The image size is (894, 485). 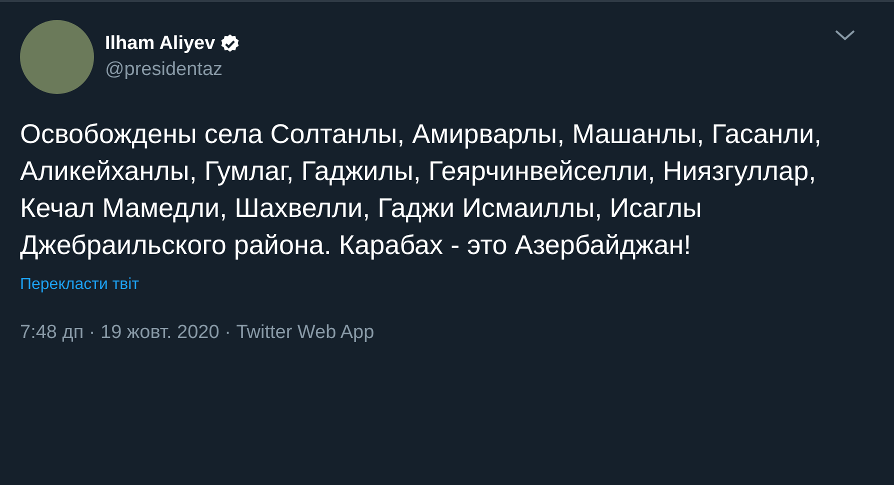 I want to click on author-handle: @presidentaz, so click(x=173, y=70).